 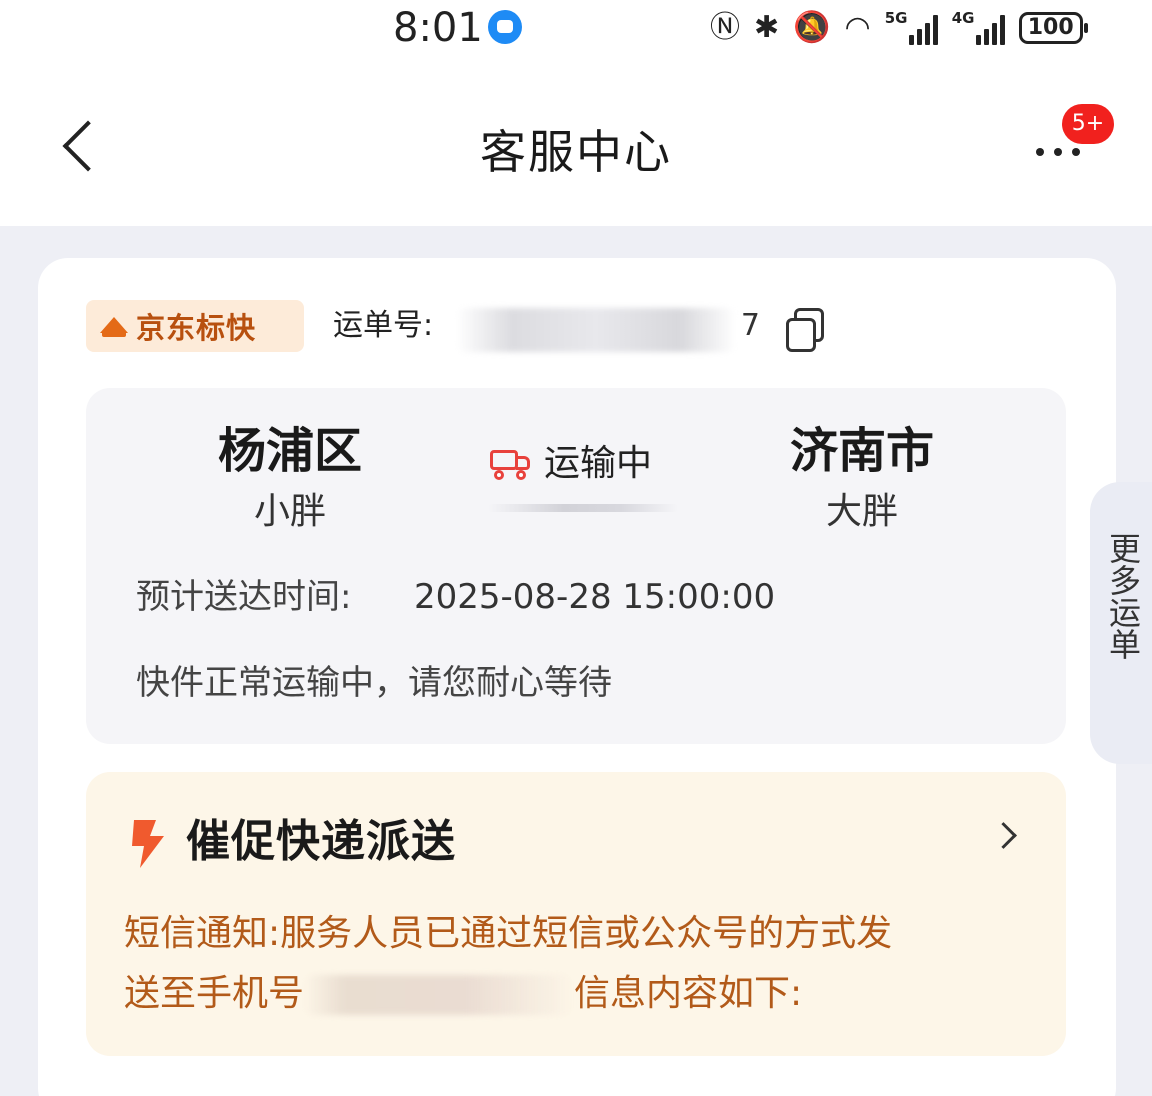 What do you see at coordinates (244, 597) in the screenshot?
I see `eta-label: 预计送达时间:` at bounding box center [244, 597].